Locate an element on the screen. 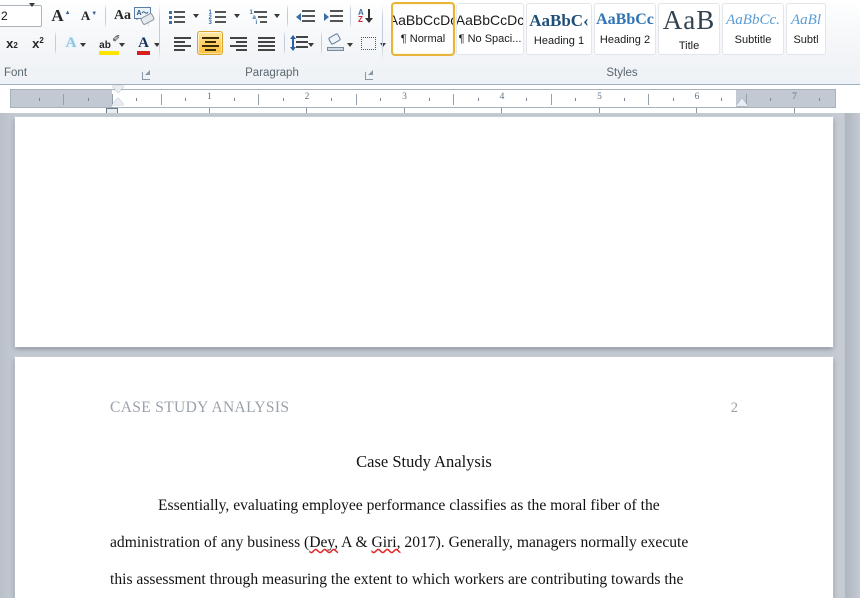 This screenshot has width=860, height=598. font-dialog-launcher is located at coordinates (146, 75).